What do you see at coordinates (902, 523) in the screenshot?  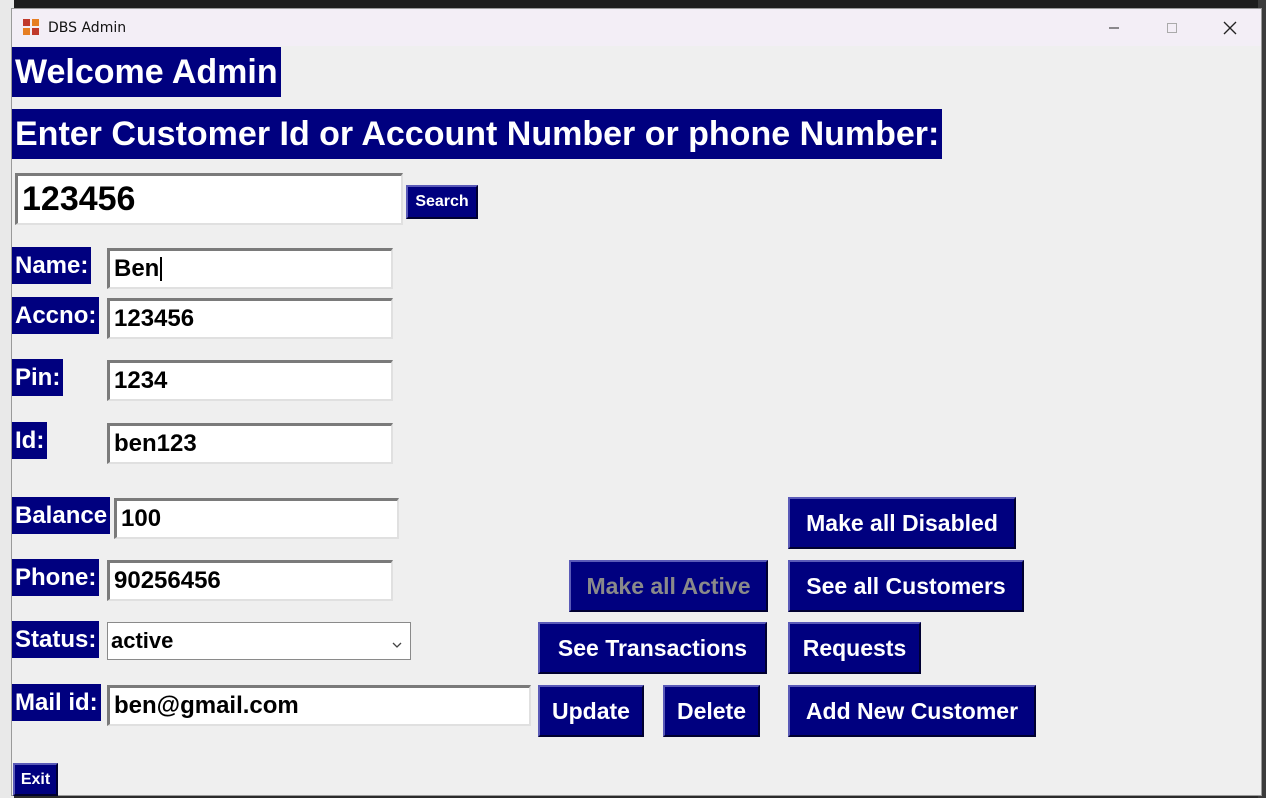 I see `make-all-disabled-button: Make all Disabled` at bounding box center [902, 523].